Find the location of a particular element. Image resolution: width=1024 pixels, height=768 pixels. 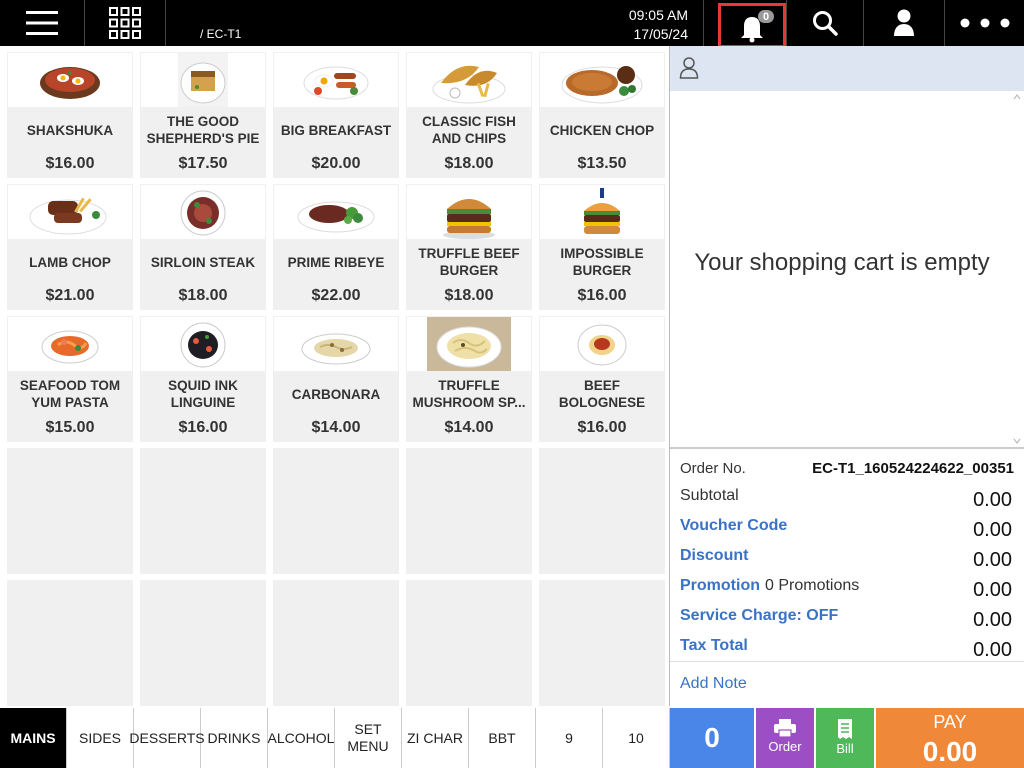

voucher-code-link: Voucher Code is located at coordinates (733, 526).